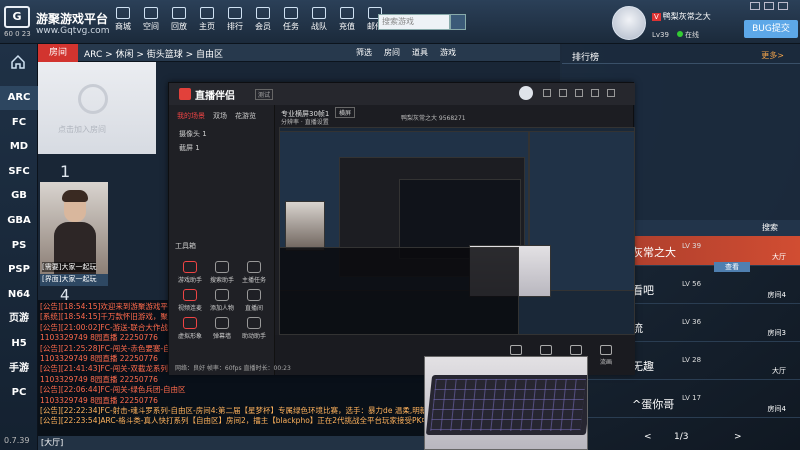 This screenshot has width=800, height=450. I want to click on lobby-search-button: 搜索, so click(770, 227).